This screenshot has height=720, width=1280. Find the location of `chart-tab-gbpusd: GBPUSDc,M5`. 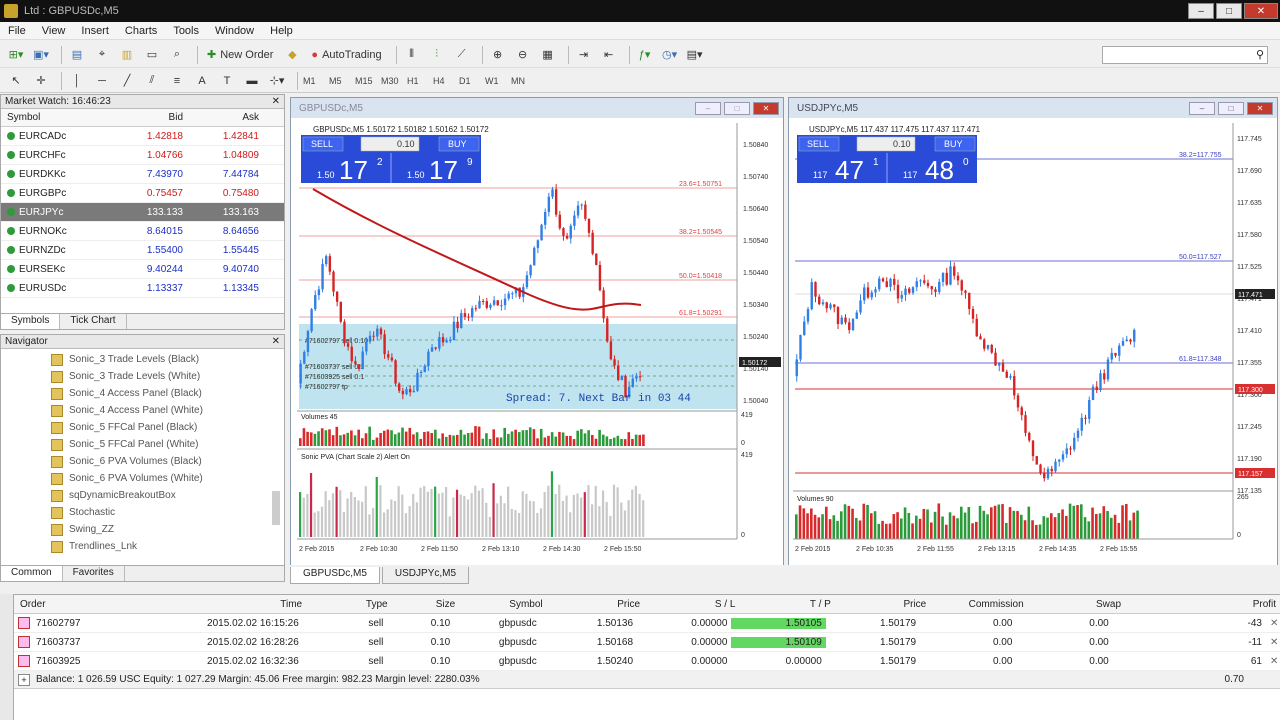

chart-tab-gbpusd: GBPUSDc,M5 is located at coordinates (335, 575).